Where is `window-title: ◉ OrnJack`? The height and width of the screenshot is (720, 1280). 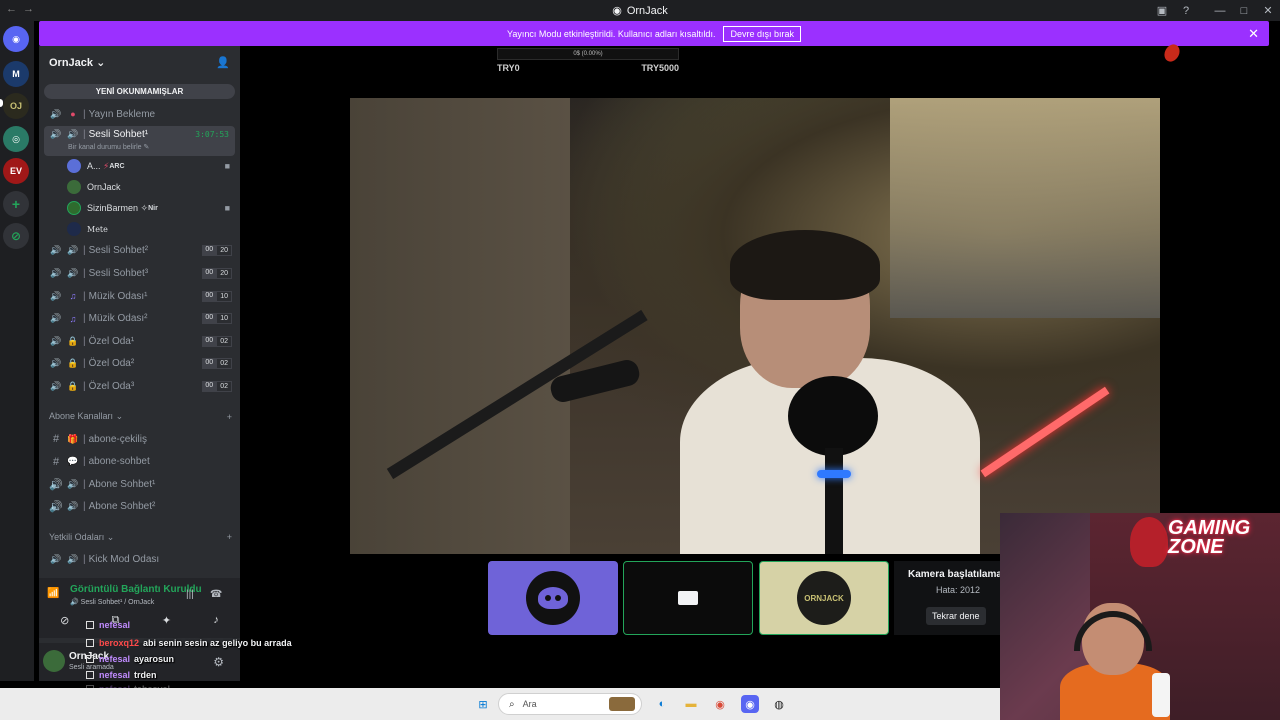
window-title: ◉ OrnJack is located at coordinates (640, 11).